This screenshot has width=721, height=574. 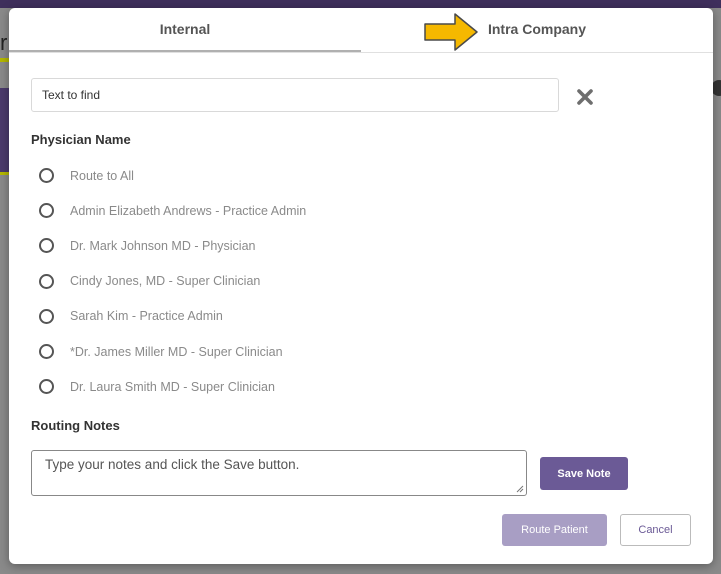 What do you see at coordinates (146, 316) in the screenshot?
I see `physician-option-label: Sarah Kim - Practice Admin` at bounding box center [146, 316].